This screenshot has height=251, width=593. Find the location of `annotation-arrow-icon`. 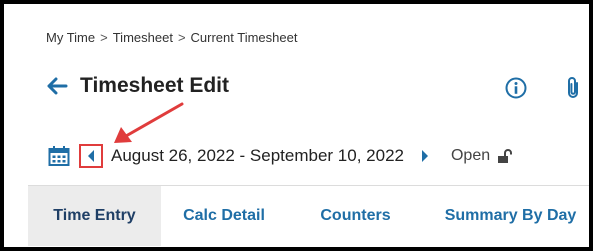

annotation-arrow-icon is located at coordinates (149, 122).